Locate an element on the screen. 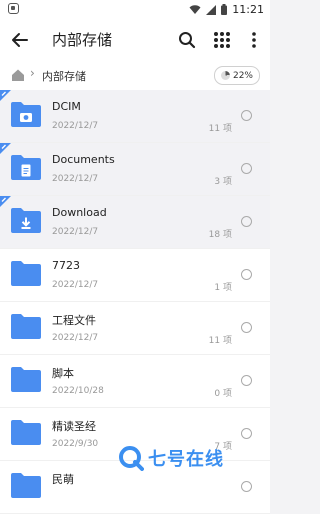 This screenshot has width=320, height=514. watermark: 七号在线 is located at coordinates (194, 458).